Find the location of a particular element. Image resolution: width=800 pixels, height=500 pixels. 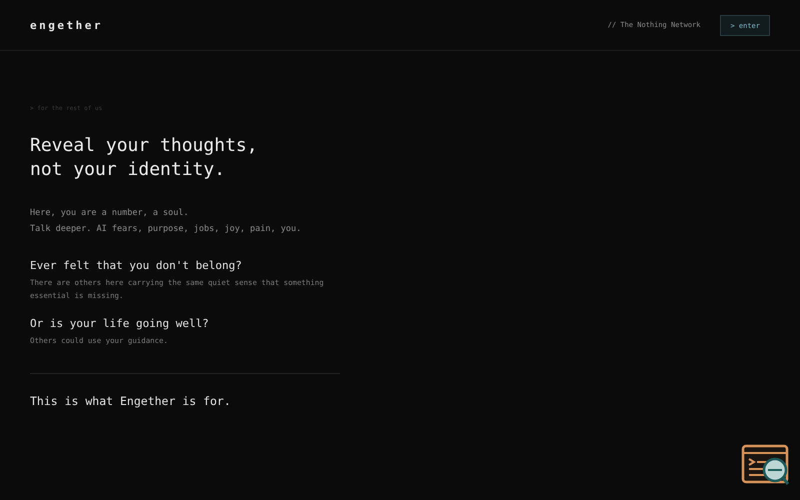

question-heading: Or is your life going well? is located at coordinates (120, 324).